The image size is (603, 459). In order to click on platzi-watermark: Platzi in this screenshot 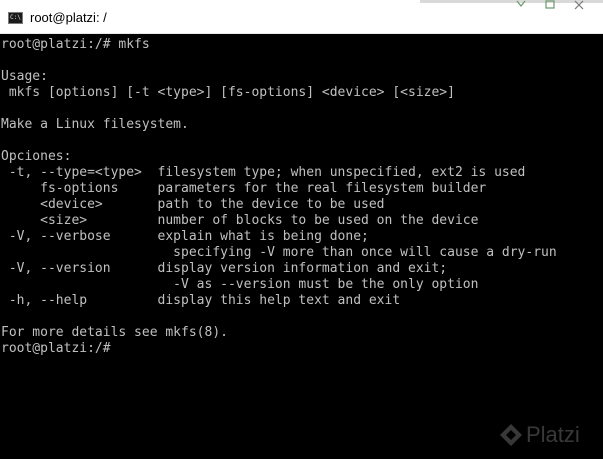, I will do `click(548, 435)`.